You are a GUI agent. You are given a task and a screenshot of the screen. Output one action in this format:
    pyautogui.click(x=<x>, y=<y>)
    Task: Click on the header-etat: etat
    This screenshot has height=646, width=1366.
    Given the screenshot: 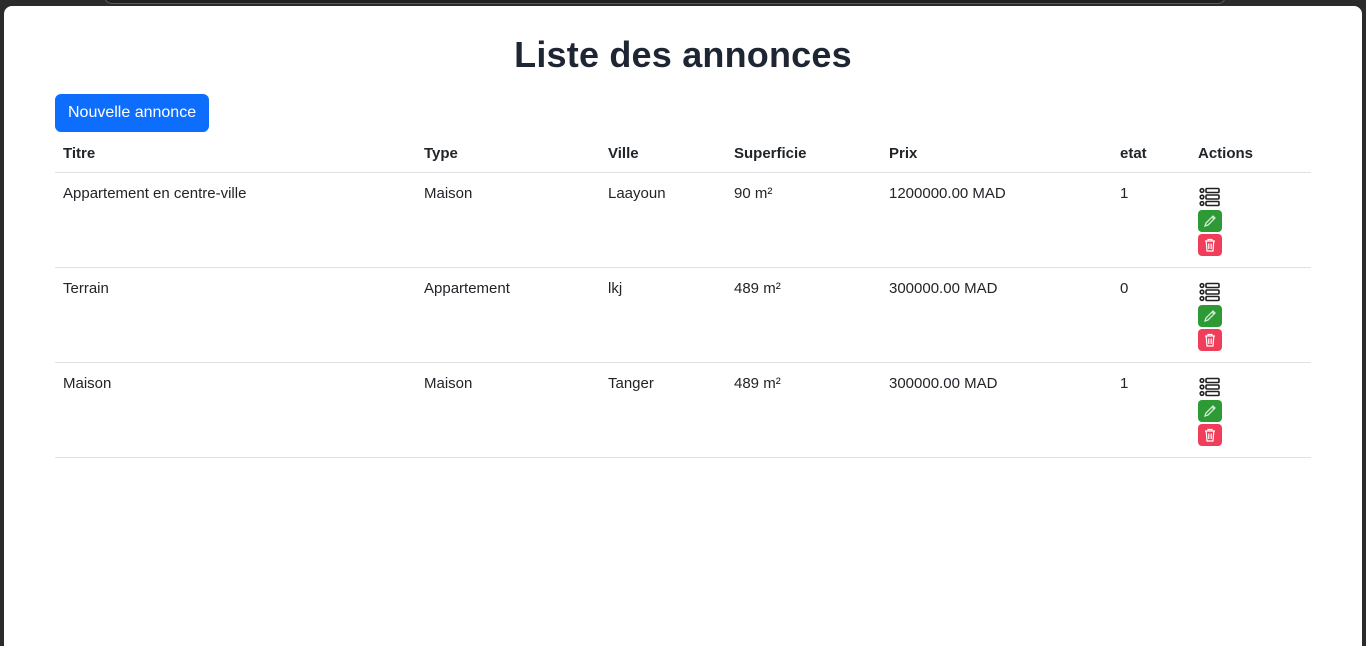 What is the action you would take?
    pyautogui.click(x=1151, y=153)
    